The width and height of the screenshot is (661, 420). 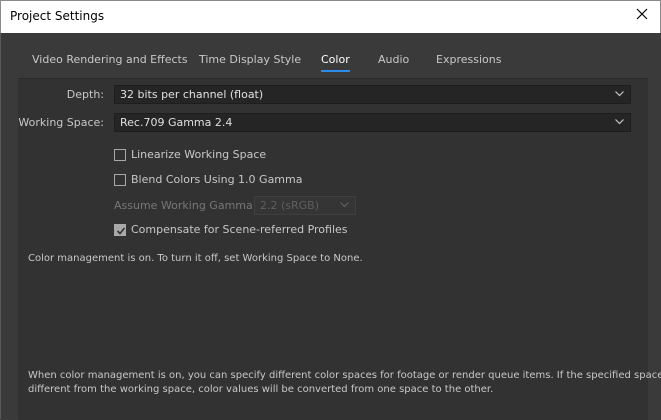 I want to click on checkmark-icon, so click(x=121, y=231).